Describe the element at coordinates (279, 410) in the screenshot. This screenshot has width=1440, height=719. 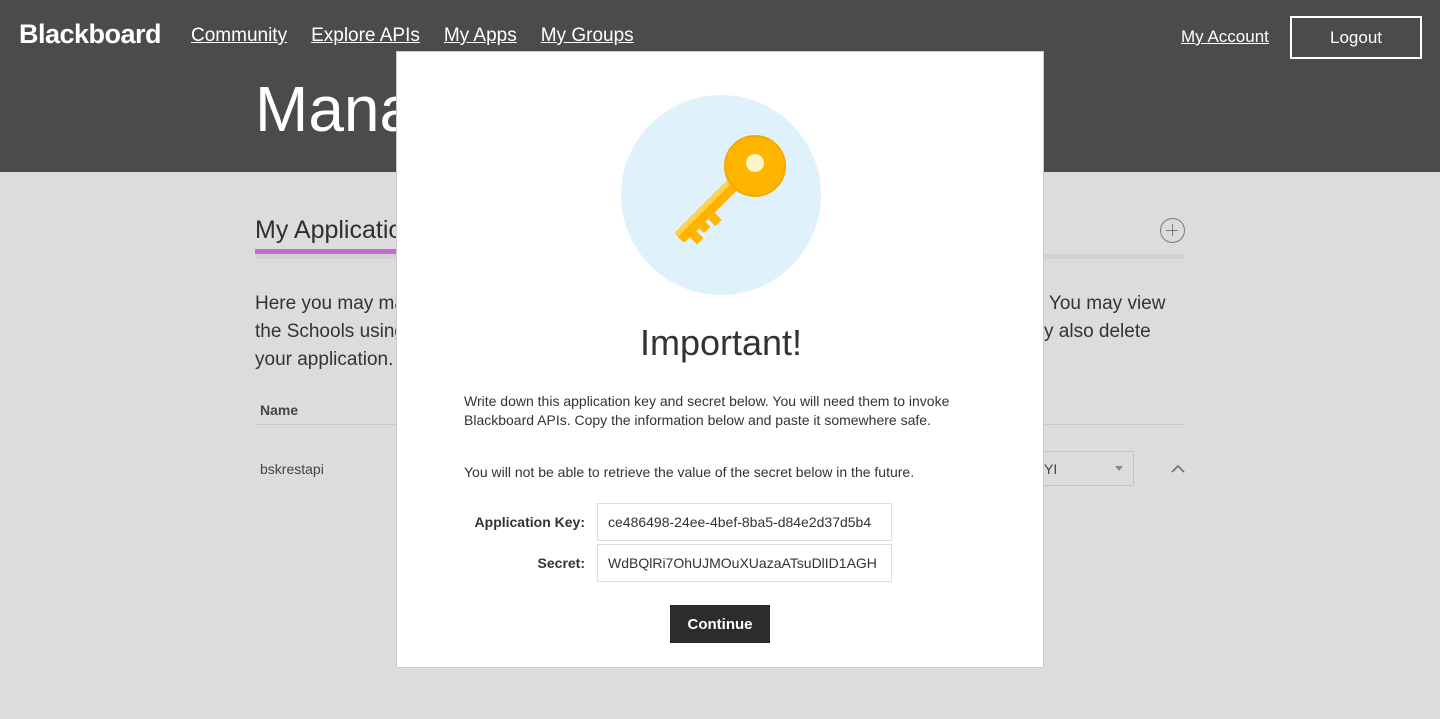
I see `table-header-name: Name` at that location.